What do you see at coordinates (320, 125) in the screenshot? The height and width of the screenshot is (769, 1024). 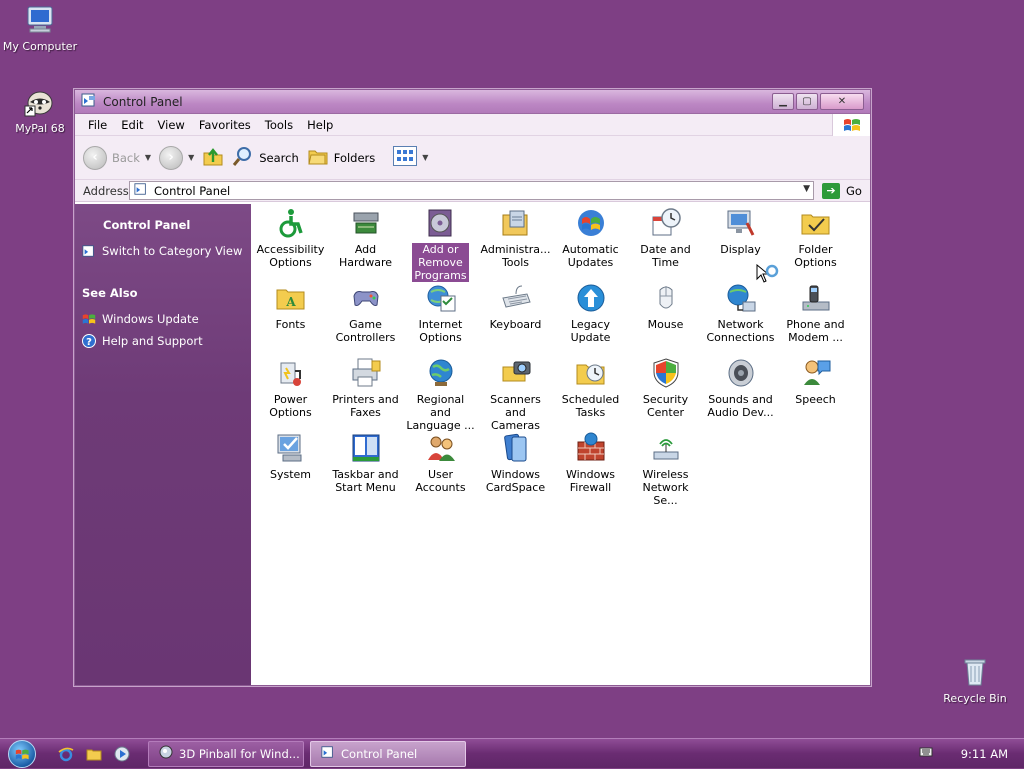 I see `menu-help: Help` at bounding box center [320, 125].